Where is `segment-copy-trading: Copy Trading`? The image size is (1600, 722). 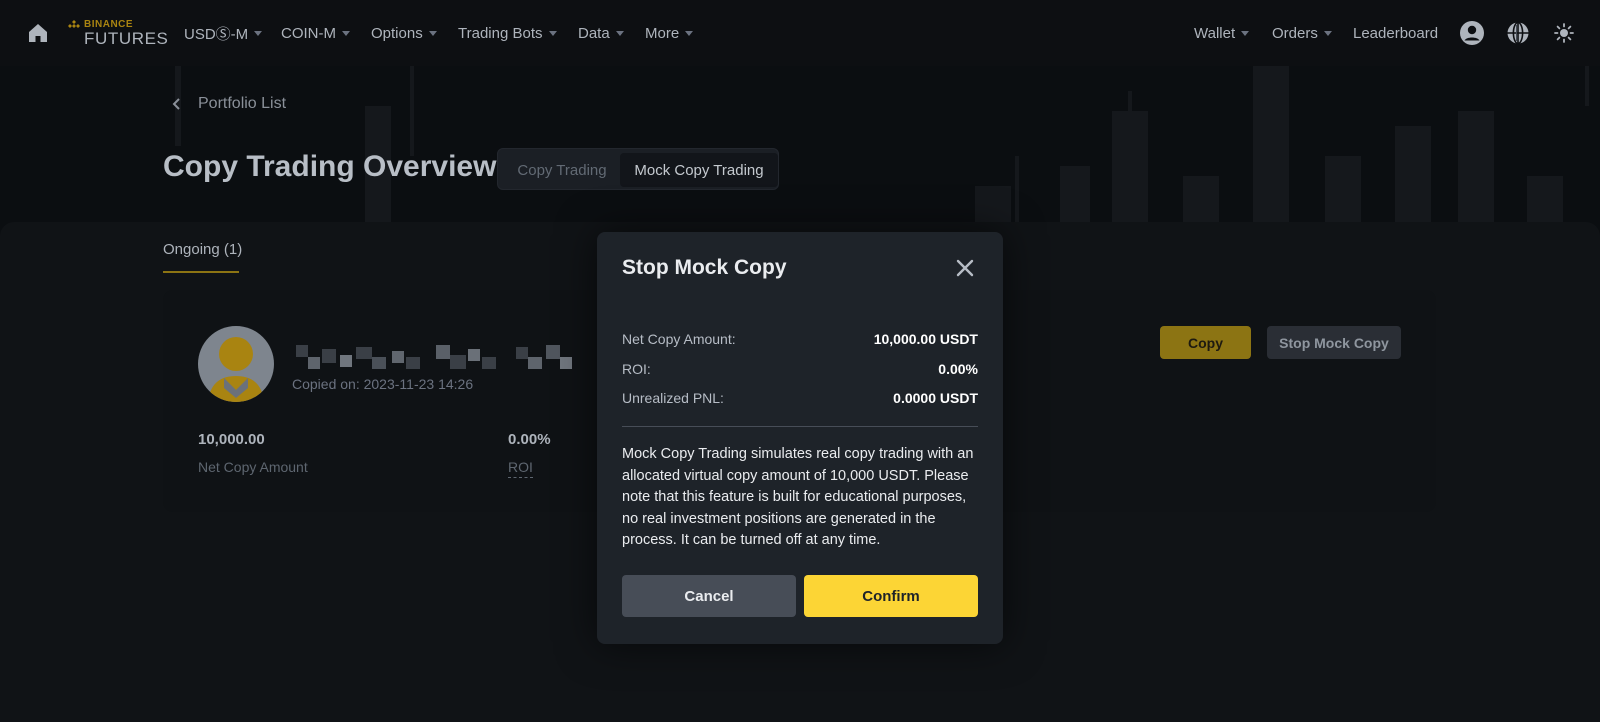
segment-copy-trading: Copy Trading is located at coordinates (562, 170).